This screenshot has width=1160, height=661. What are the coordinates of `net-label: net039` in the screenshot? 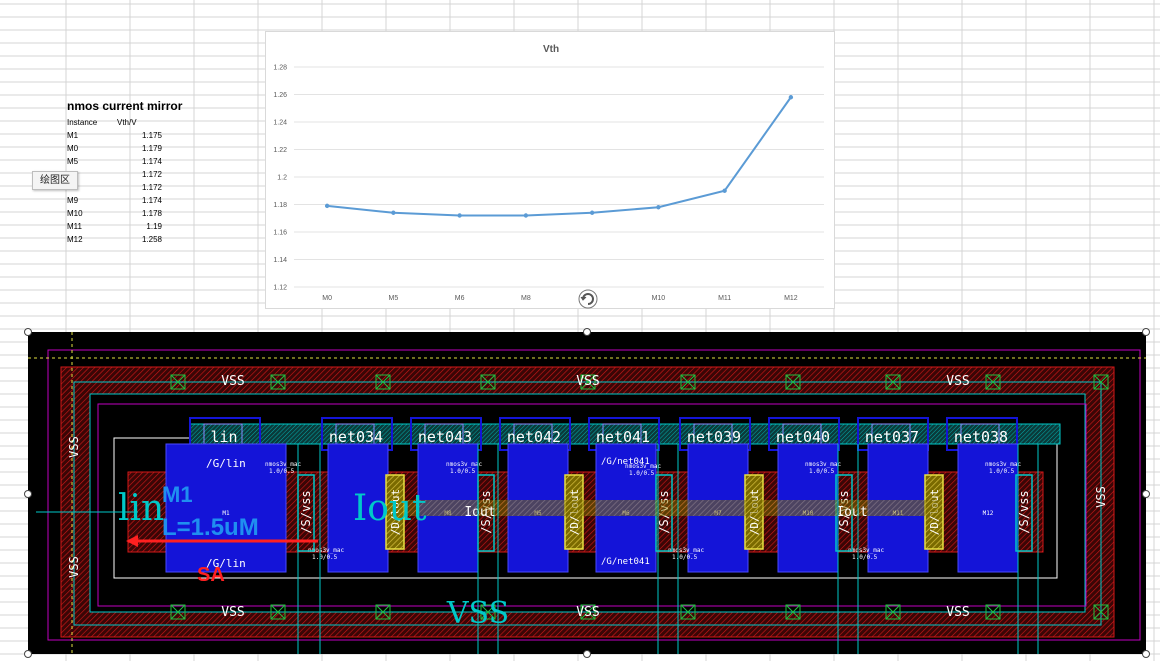 It's located at (714, 437).